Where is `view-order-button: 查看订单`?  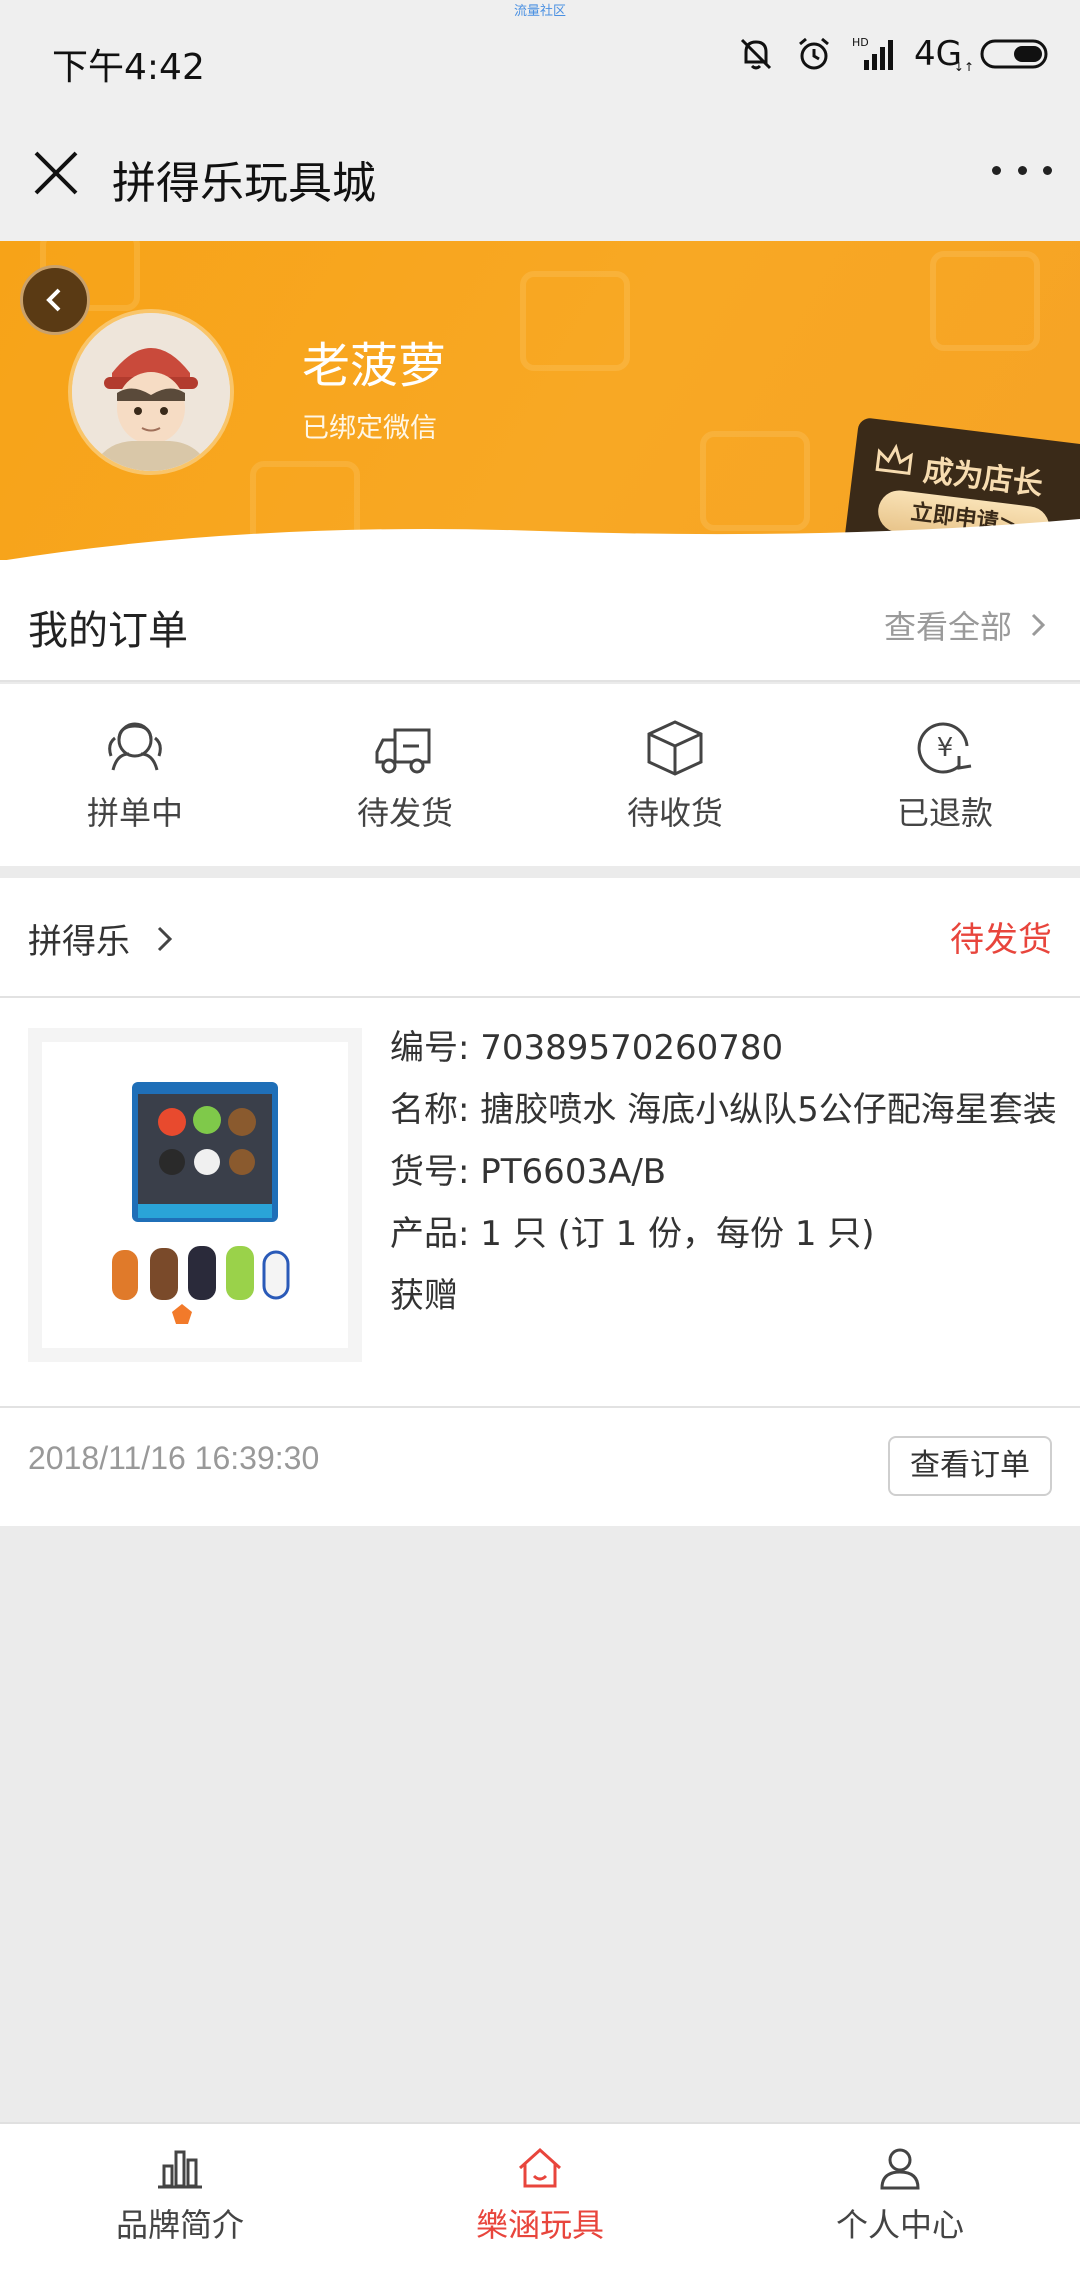 view-order-button: 查看订单 is located at coordinates (970, 1466).